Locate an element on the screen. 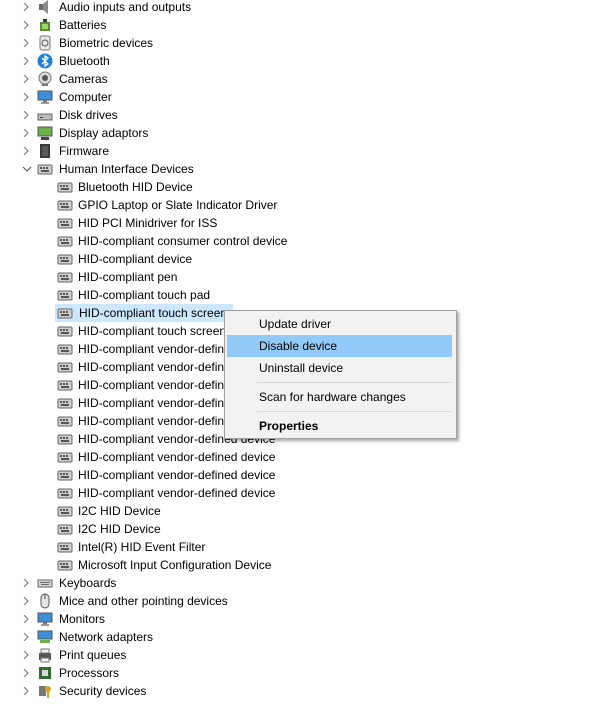 Image resolution: width=591 pixels, height=707 pixels. menu-item-update-driver: Update driver is located at coordinates (339, 324).